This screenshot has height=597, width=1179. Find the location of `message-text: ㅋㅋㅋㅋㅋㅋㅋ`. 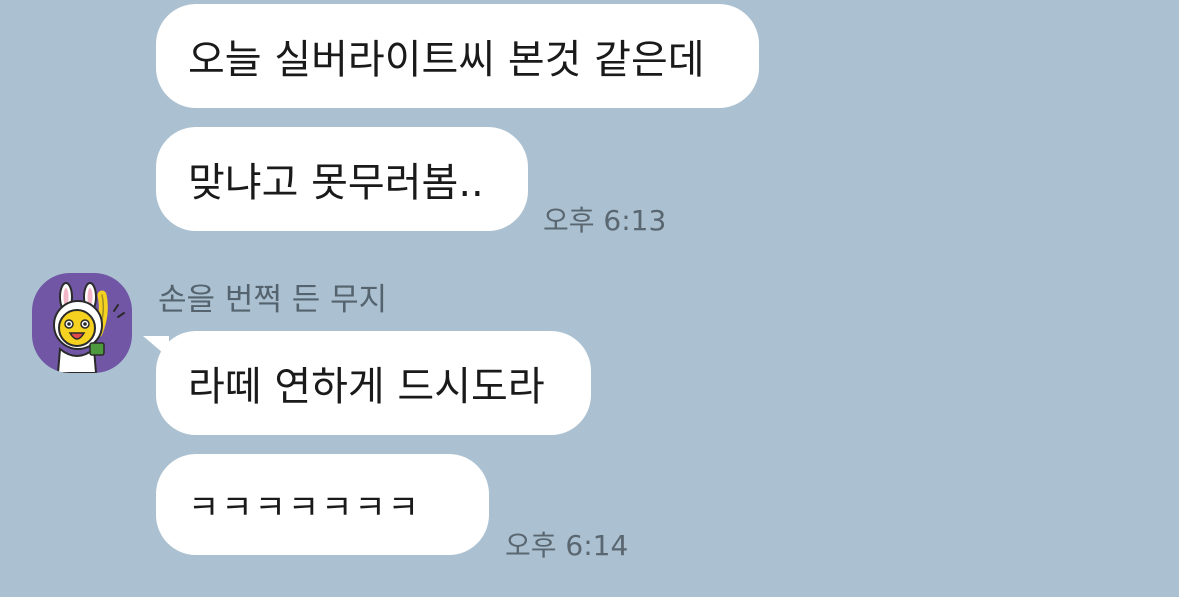

message-text: ㅋㅋㅋㅋㅋㅋㅋ is located at coordinates (304, 508).